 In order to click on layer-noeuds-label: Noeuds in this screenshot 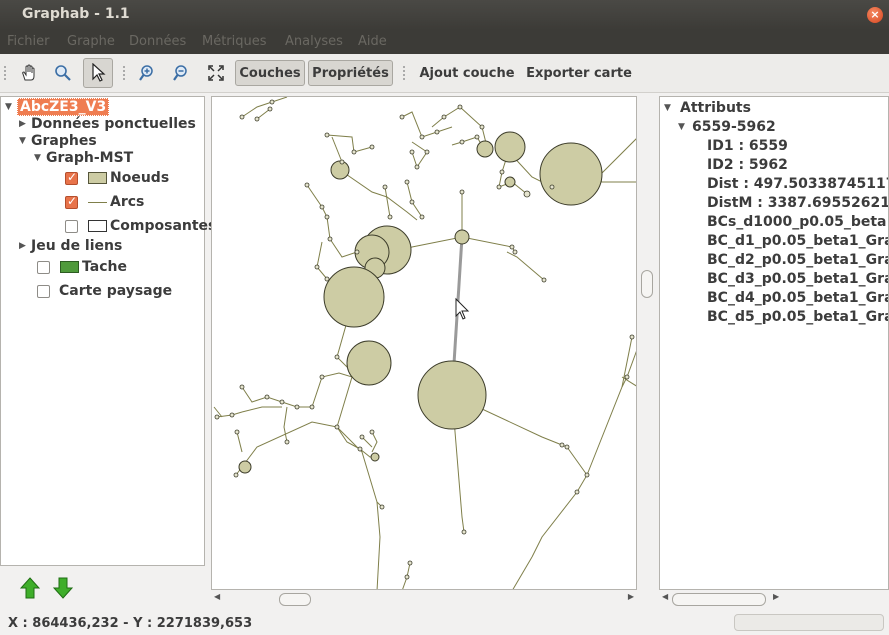, I will do `click(139, 178)`.